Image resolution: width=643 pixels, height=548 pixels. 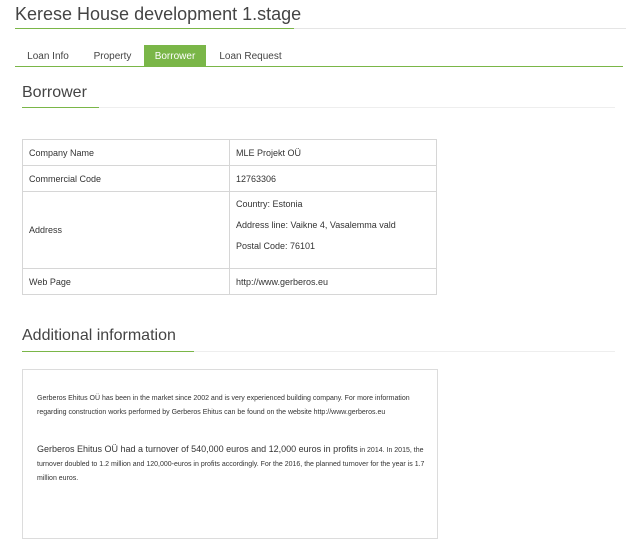 What do you see at coordinates (126, 152) in the screenshot?
I see `company-name-label: Company Name` at bounding box center [126, 152].